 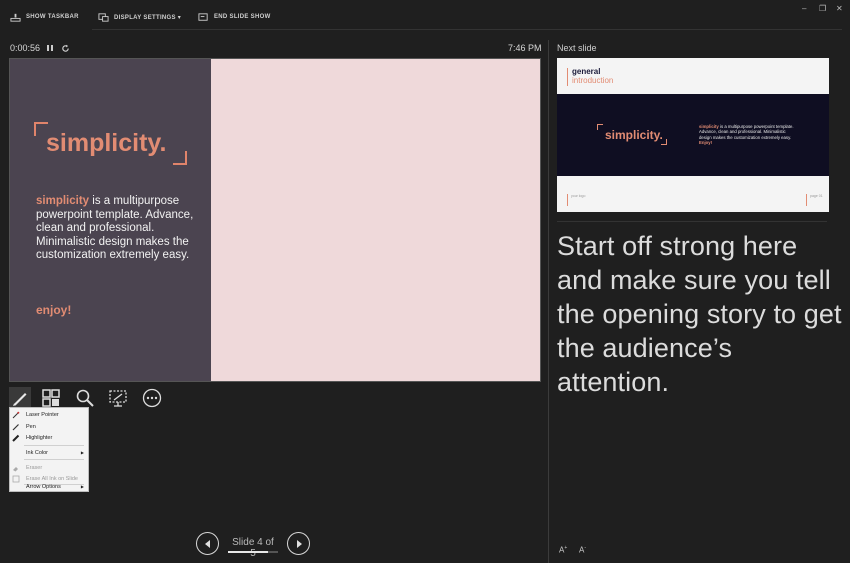 What do you see at coordinates (567, 200) in the screenshot?
I see `thumb-footer-left-accent` at bounding box center [567, 200].